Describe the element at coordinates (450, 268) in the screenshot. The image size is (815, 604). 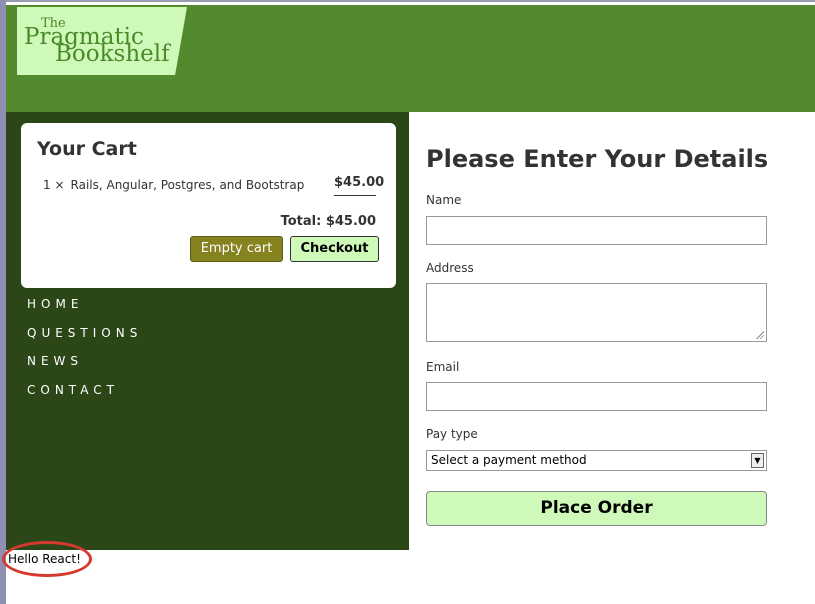
I see `address-label: Address` at that location.